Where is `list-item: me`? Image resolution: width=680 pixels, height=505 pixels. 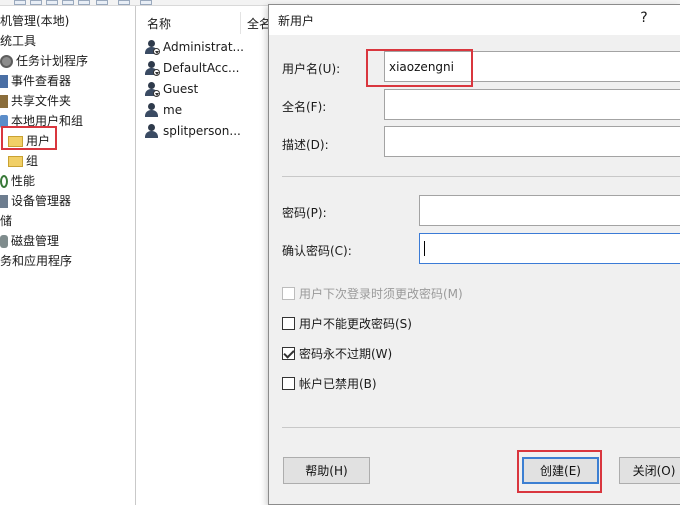 list-item: me is located at coordinates (207, 109).